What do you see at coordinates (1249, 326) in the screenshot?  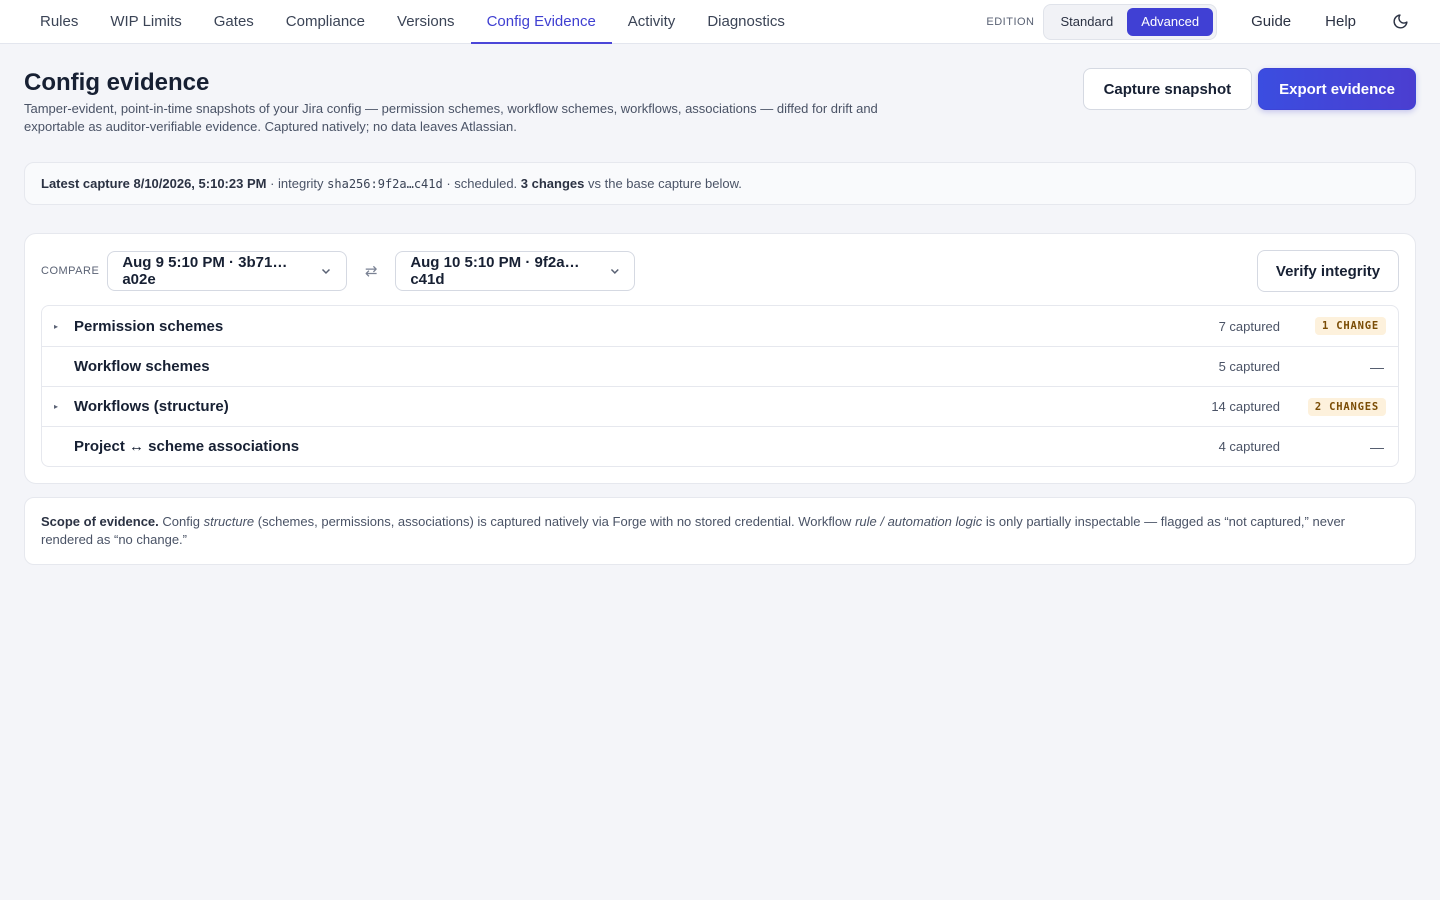 I see `row-count: 7 captured` at bounding box center [1249, 326].